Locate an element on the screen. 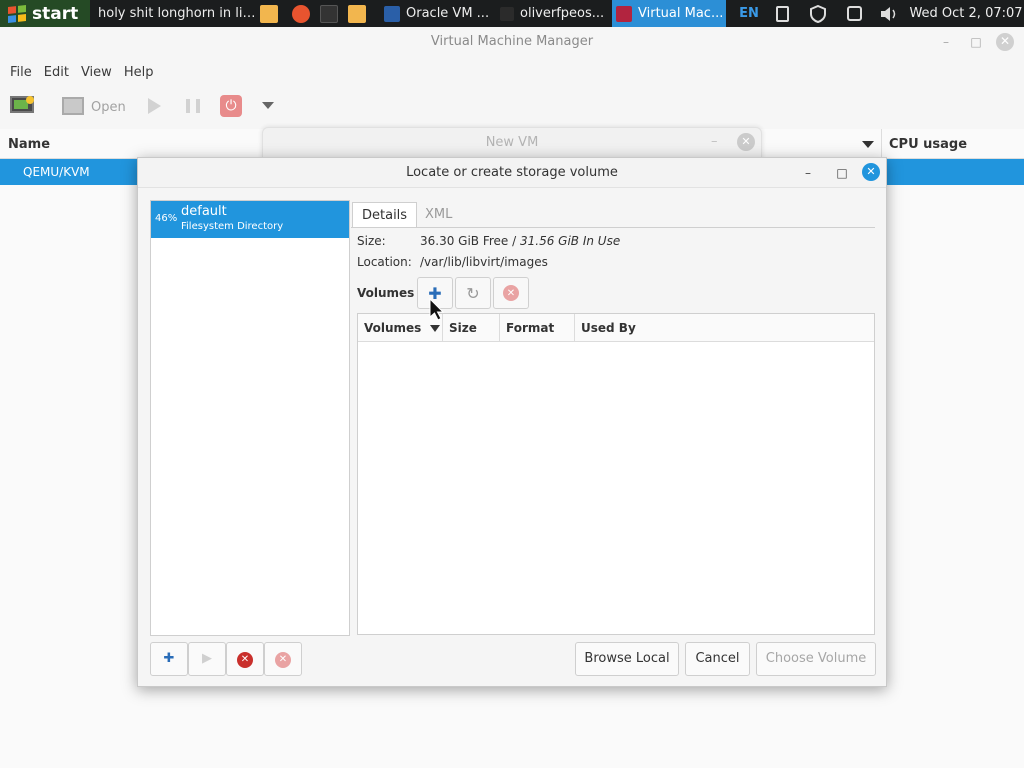 This screenshot has height=768, width=1024. windows-logo-icon is located at coordinates (17, 13).